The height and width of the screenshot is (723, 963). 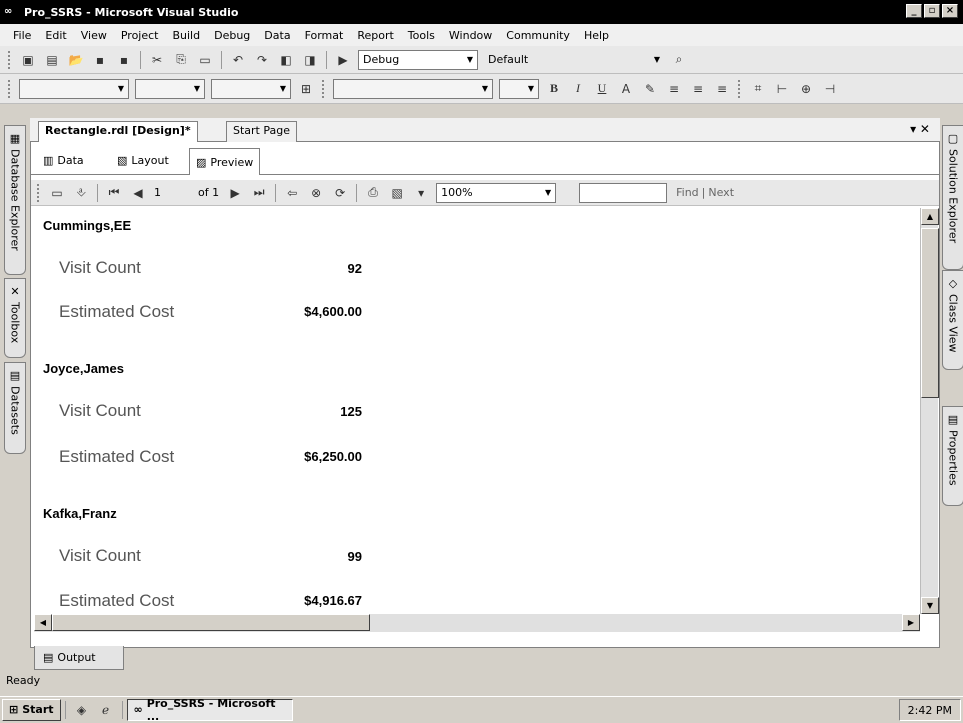 I want to click on scroll-down-icon: ▼, so click(x=930, y=605).